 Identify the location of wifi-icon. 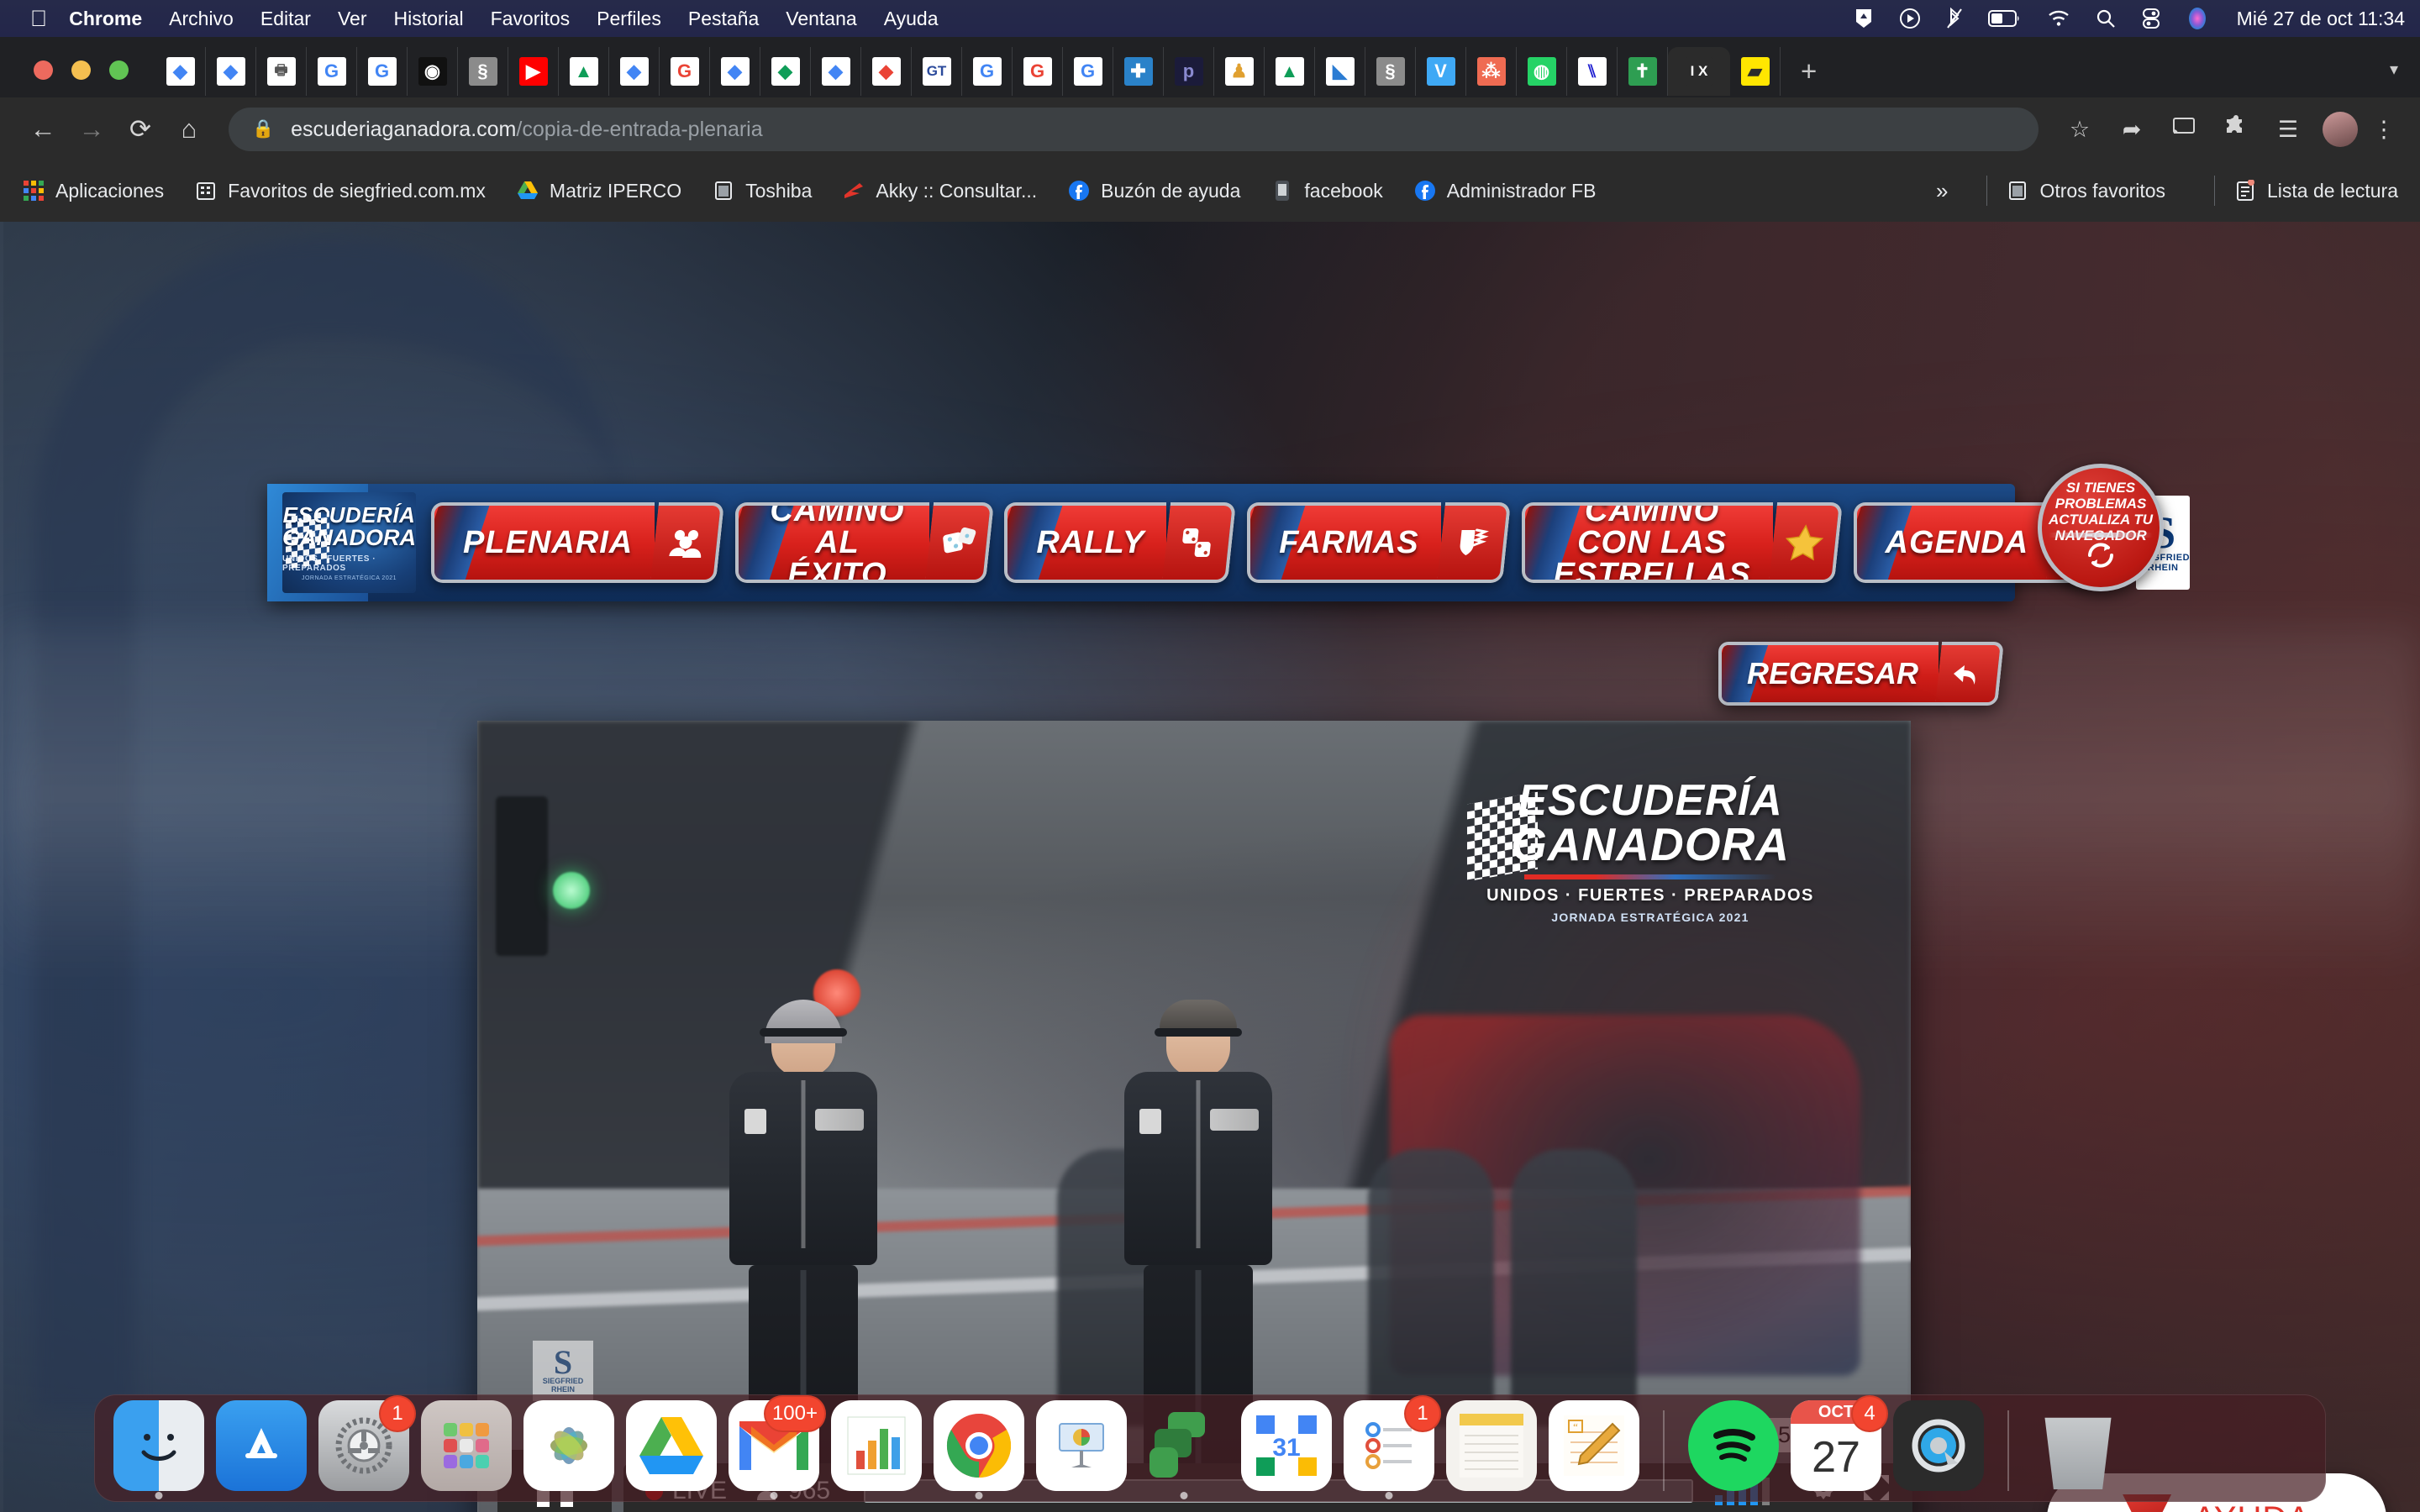
(2058, 18).